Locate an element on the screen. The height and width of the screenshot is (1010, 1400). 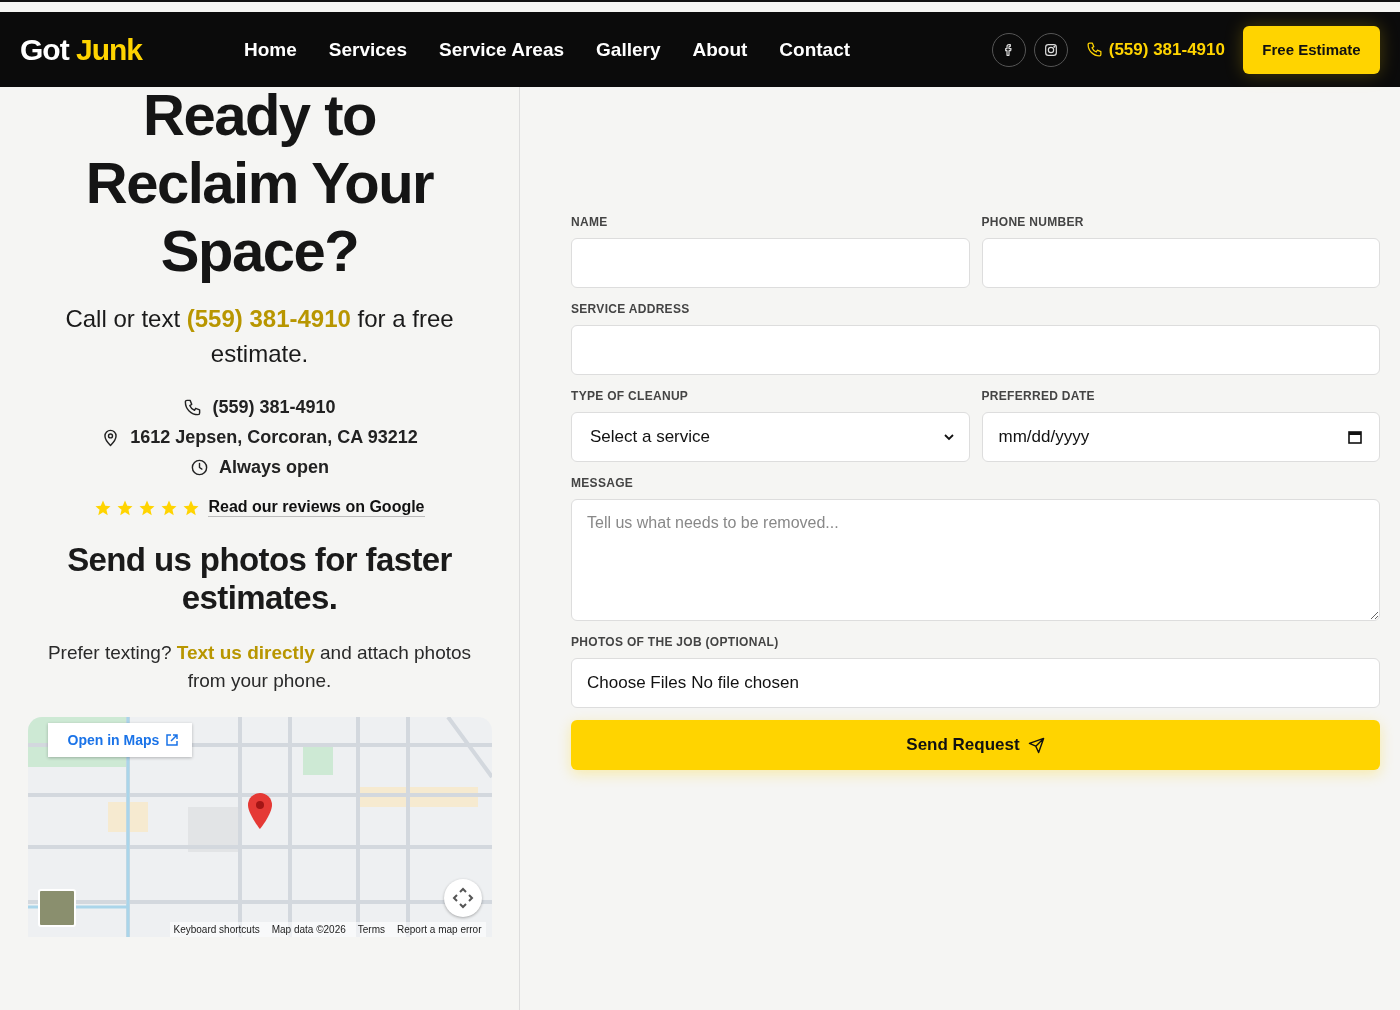
reviews-link: Read our reviews on Google is located at coordinates (316, 507).